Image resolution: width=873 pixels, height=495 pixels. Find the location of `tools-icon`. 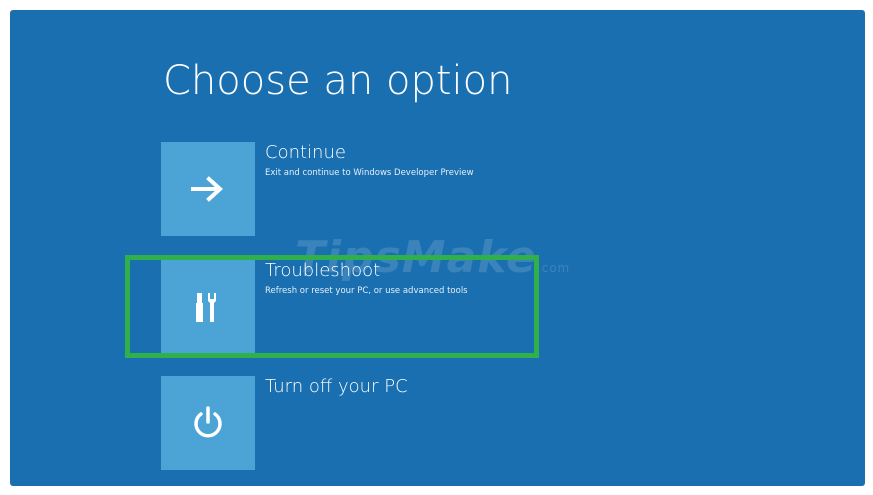

tools-icon is located at coordinates (206, 307).